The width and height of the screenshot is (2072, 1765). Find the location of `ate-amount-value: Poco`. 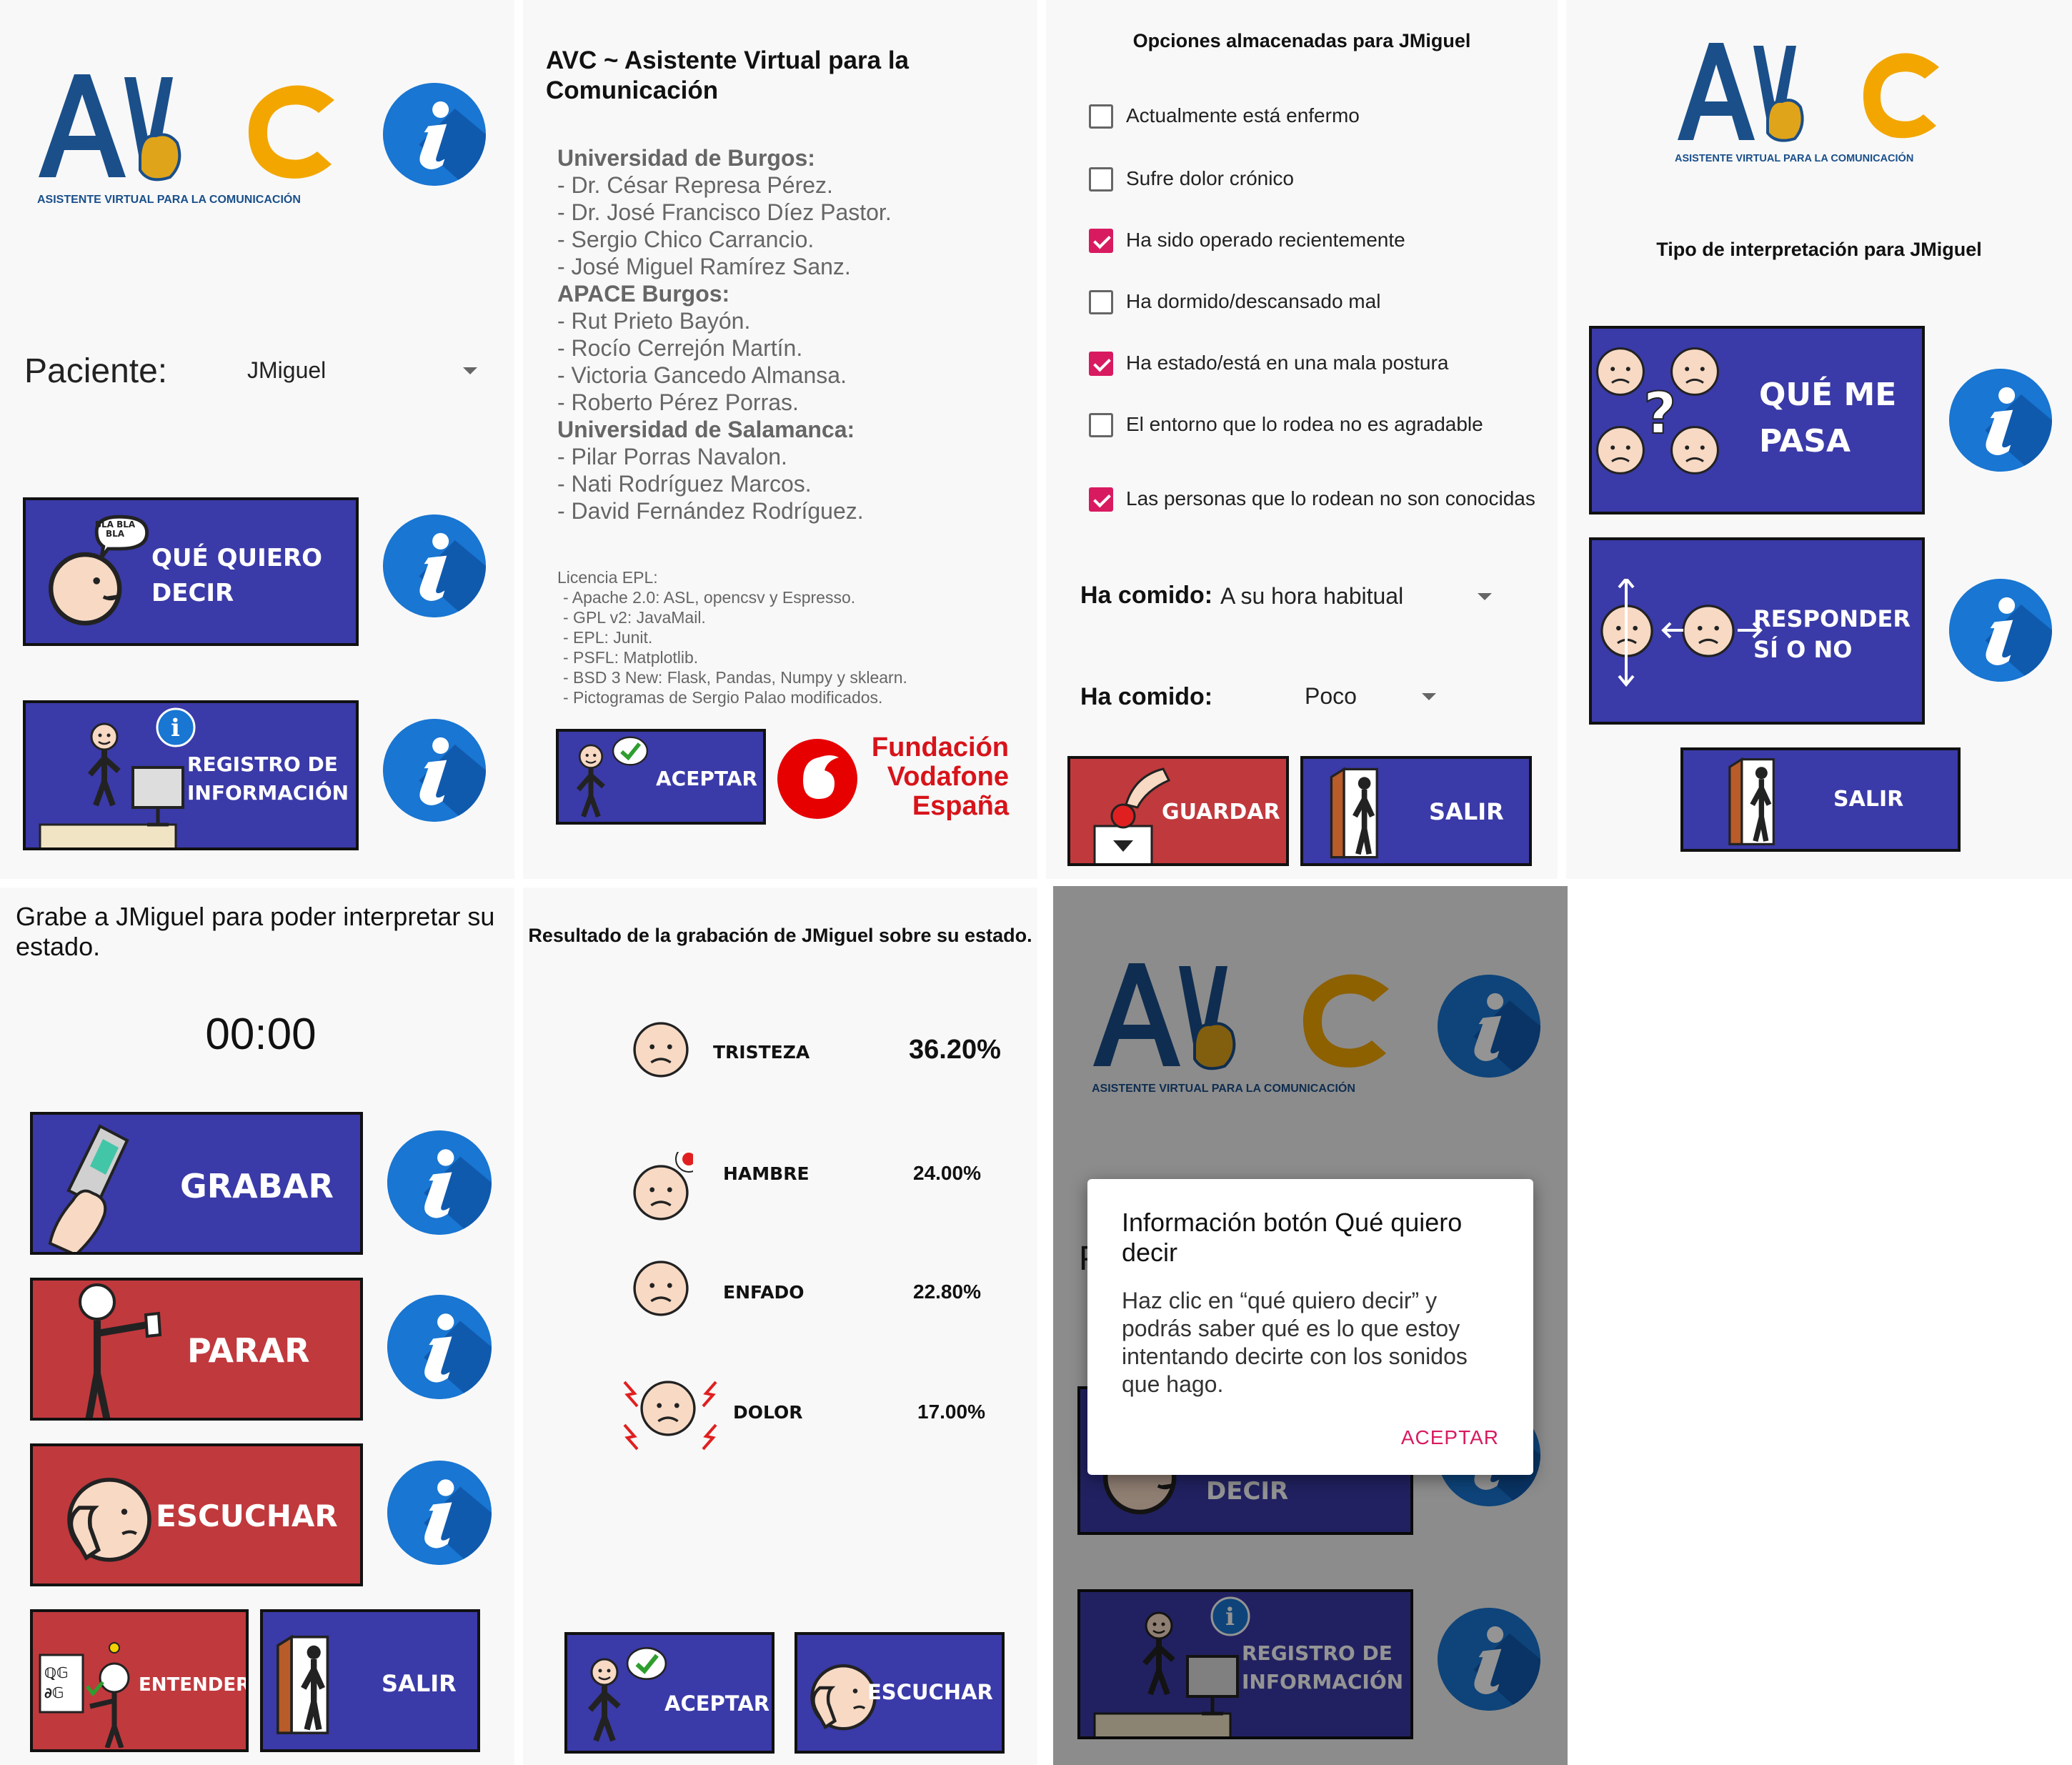

ate-amount-value: Poco is located at coordinates (1331, 696).